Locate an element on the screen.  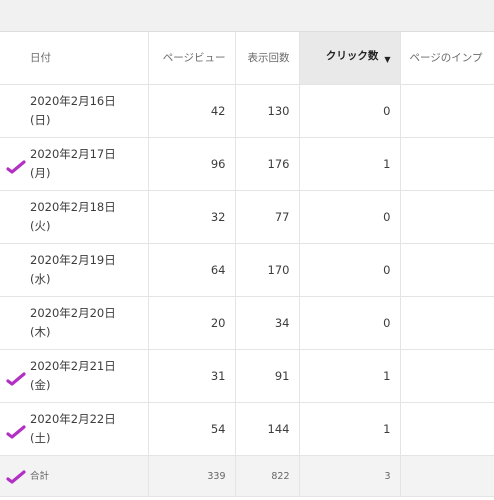
date-cell: 2020年2月21日 (金) is located at coordinates (74, 376).